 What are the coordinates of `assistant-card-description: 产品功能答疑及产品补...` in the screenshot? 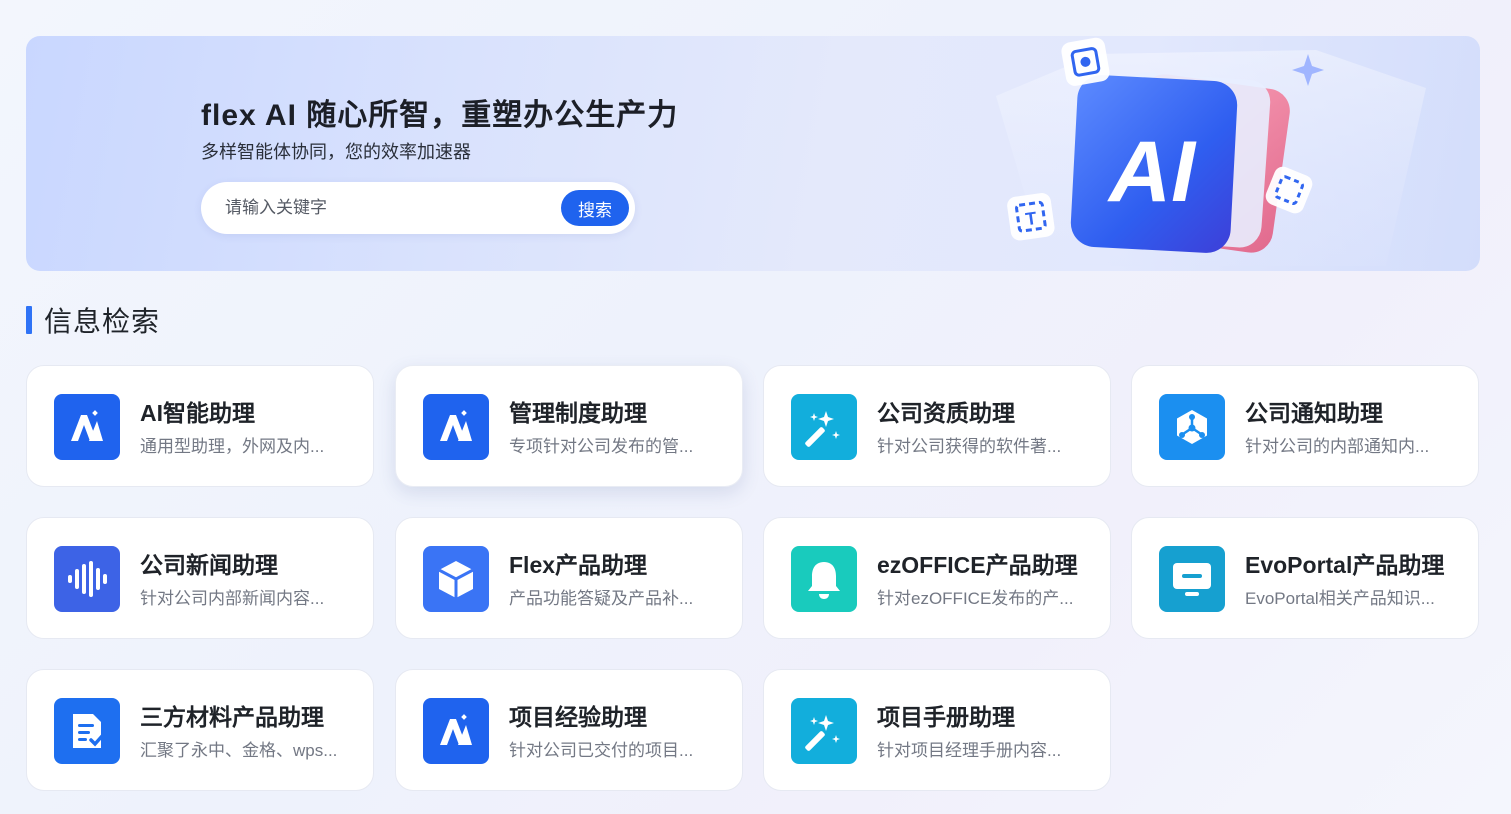 It's located at (601, 598).